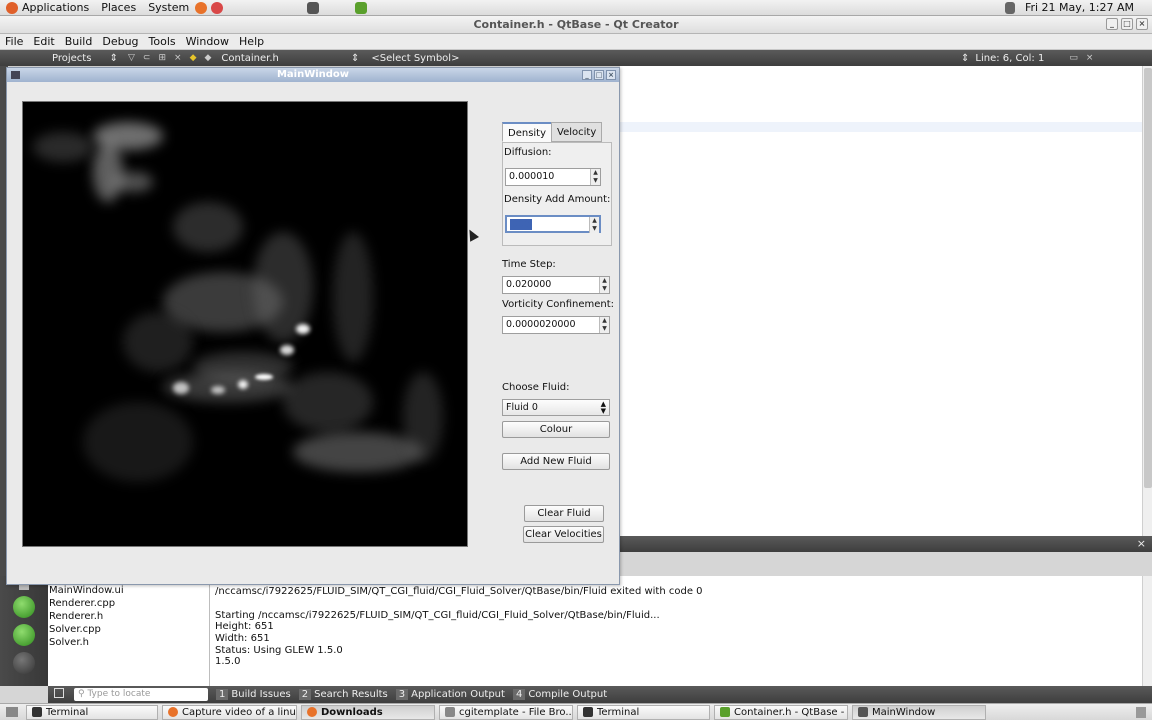 This screenshot has height=720, width=1152. What do you see at coordinates (129, 616) in the screenshot?
I see `list-item: Renderer.h` at bounding box center [129, 616].